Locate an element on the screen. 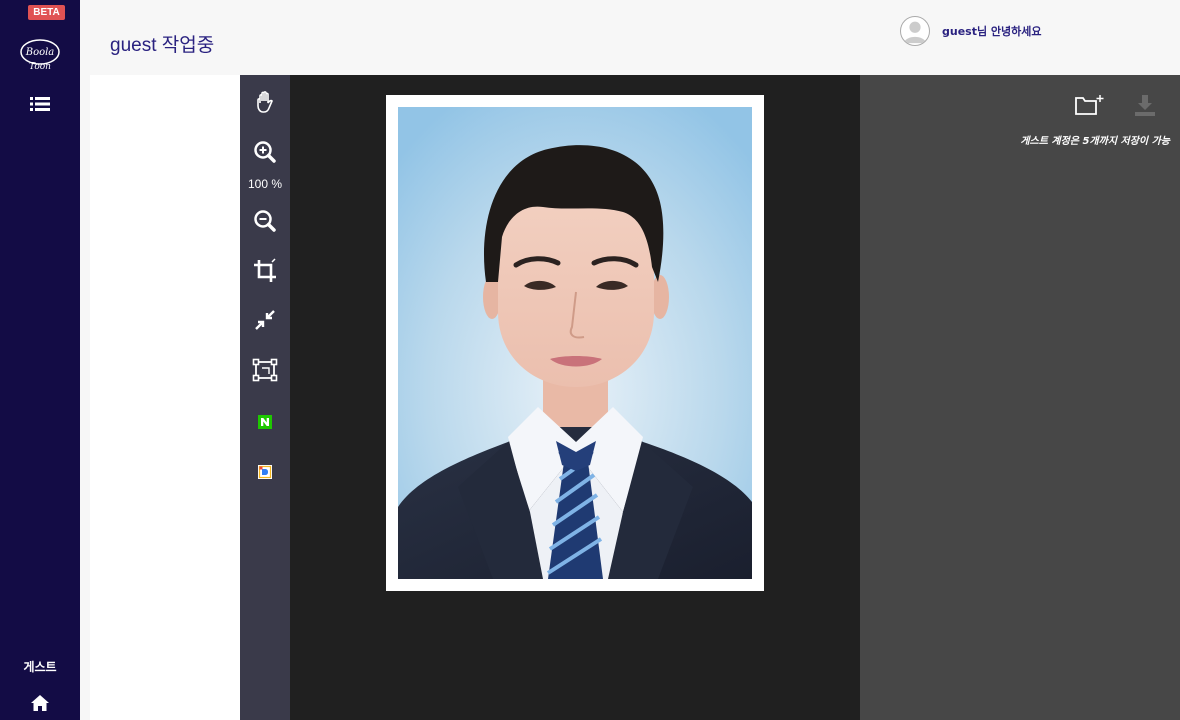 The height and width of the screenshot is (720, 1180). left-nav: BETA Boola Toon 게스트 is located at coordinates (40, 360).